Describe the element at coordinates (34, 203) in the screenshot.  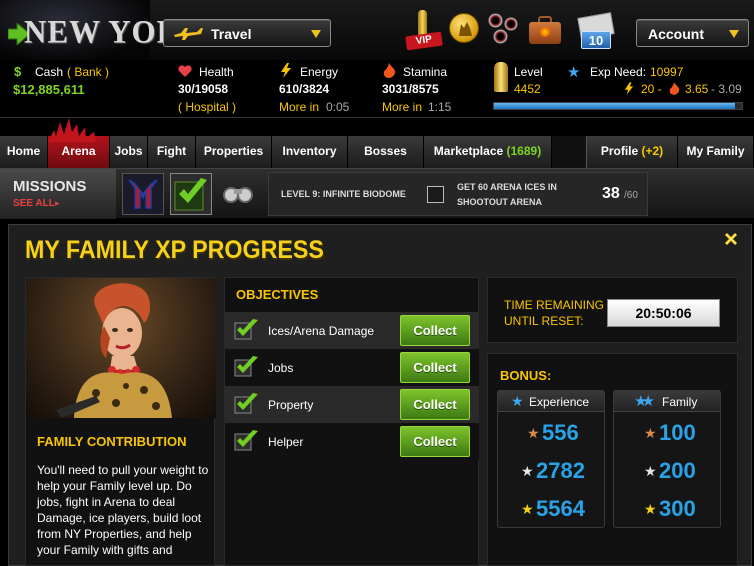
I see `see-all-link: SEE ALL` at that location.